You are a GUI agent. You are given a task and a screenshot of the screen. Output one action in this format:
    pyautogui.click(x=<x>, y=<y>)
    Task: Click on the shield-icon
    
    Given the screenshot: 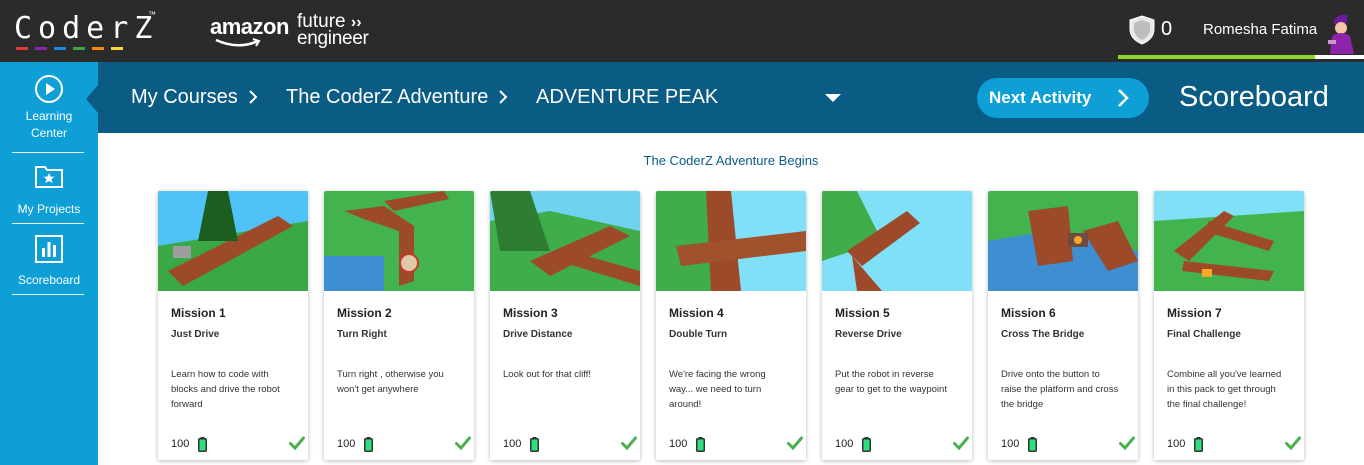 What is the action you would take?
    pyautogui.click(x=1142, y=30)
    